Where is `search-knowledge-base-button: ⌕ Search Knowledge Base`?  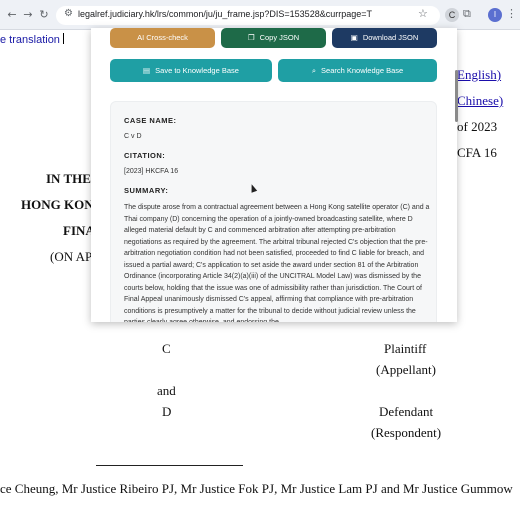 search-knowledge-base-button: ⌕ Search Knowledge Base is located at coordinates (357, 70).